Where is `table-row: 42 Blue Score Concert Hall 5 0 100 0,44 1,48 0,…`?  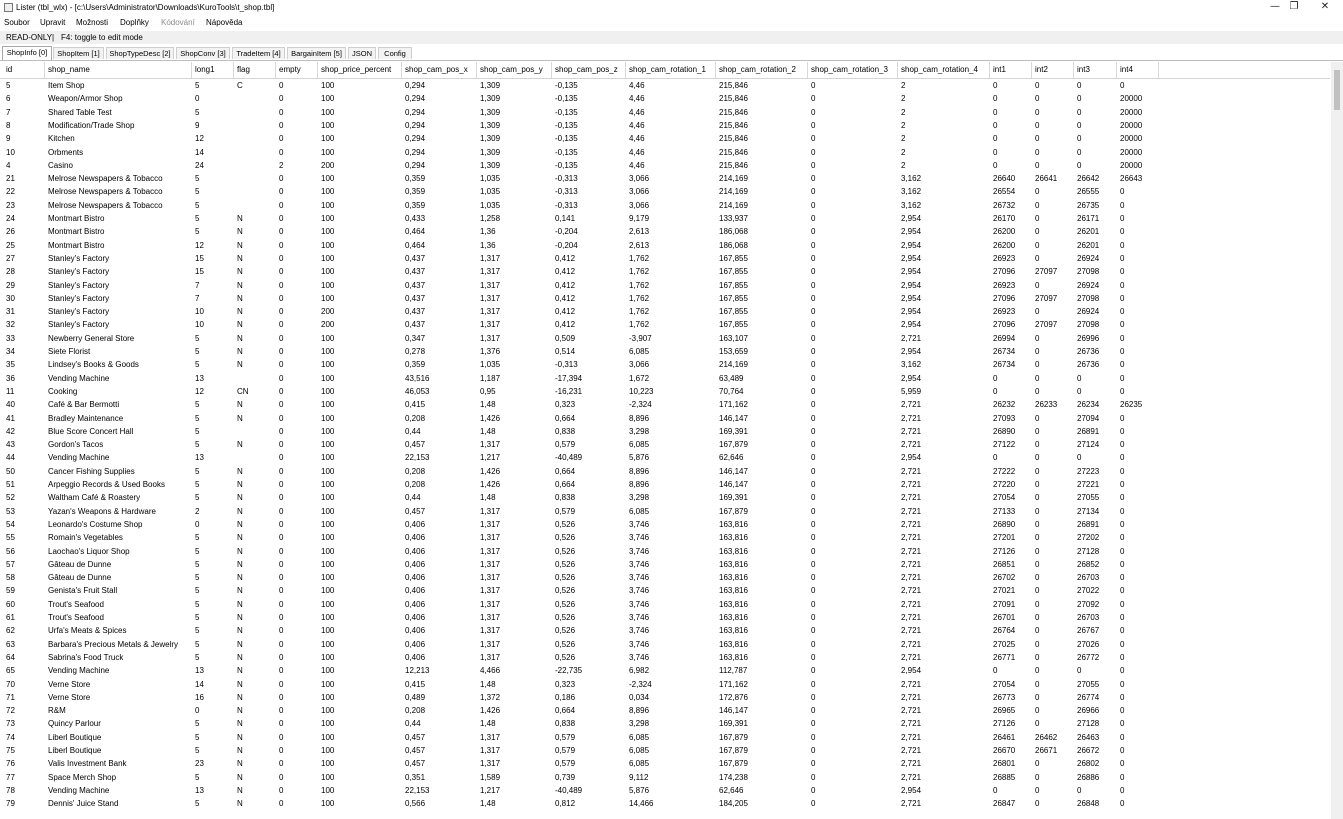 table-row: 42 Blue Score Concert Hall 5 0 100 0,44 1,48 0,… is located at coordinates (665, 431).